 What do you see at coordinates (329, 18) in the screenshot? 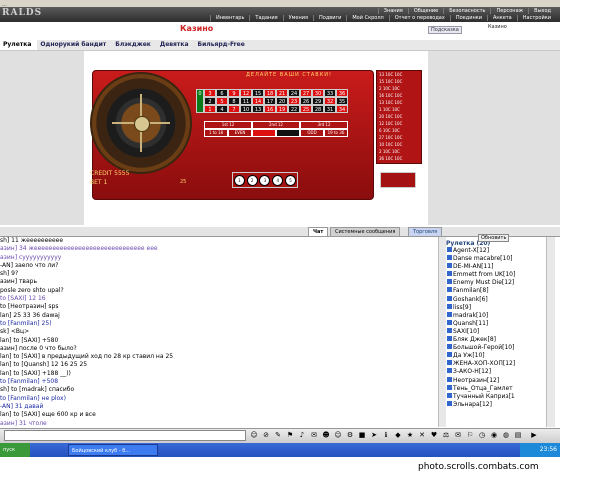
I see `submenu-item: Подвиги` at bounding box center [329, 18].